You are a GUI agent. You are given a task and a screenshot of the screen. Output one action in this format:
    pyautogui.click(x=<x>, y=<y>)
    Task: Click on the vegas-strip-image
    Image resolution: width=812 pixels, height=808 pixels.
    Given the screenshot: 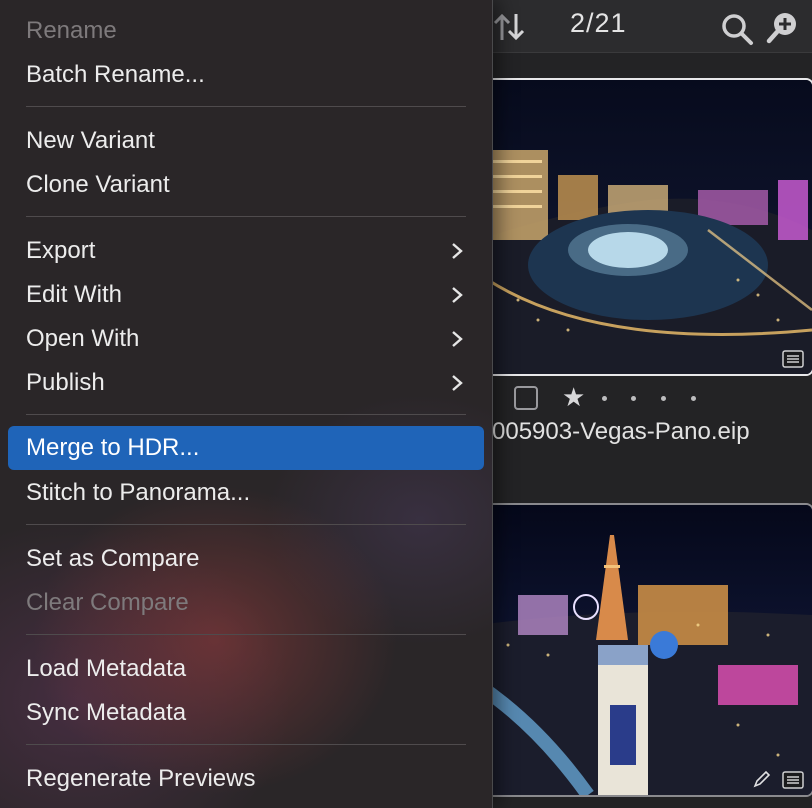 What is the action you would take?
    pyautogui.click(x=645, y=650)
    